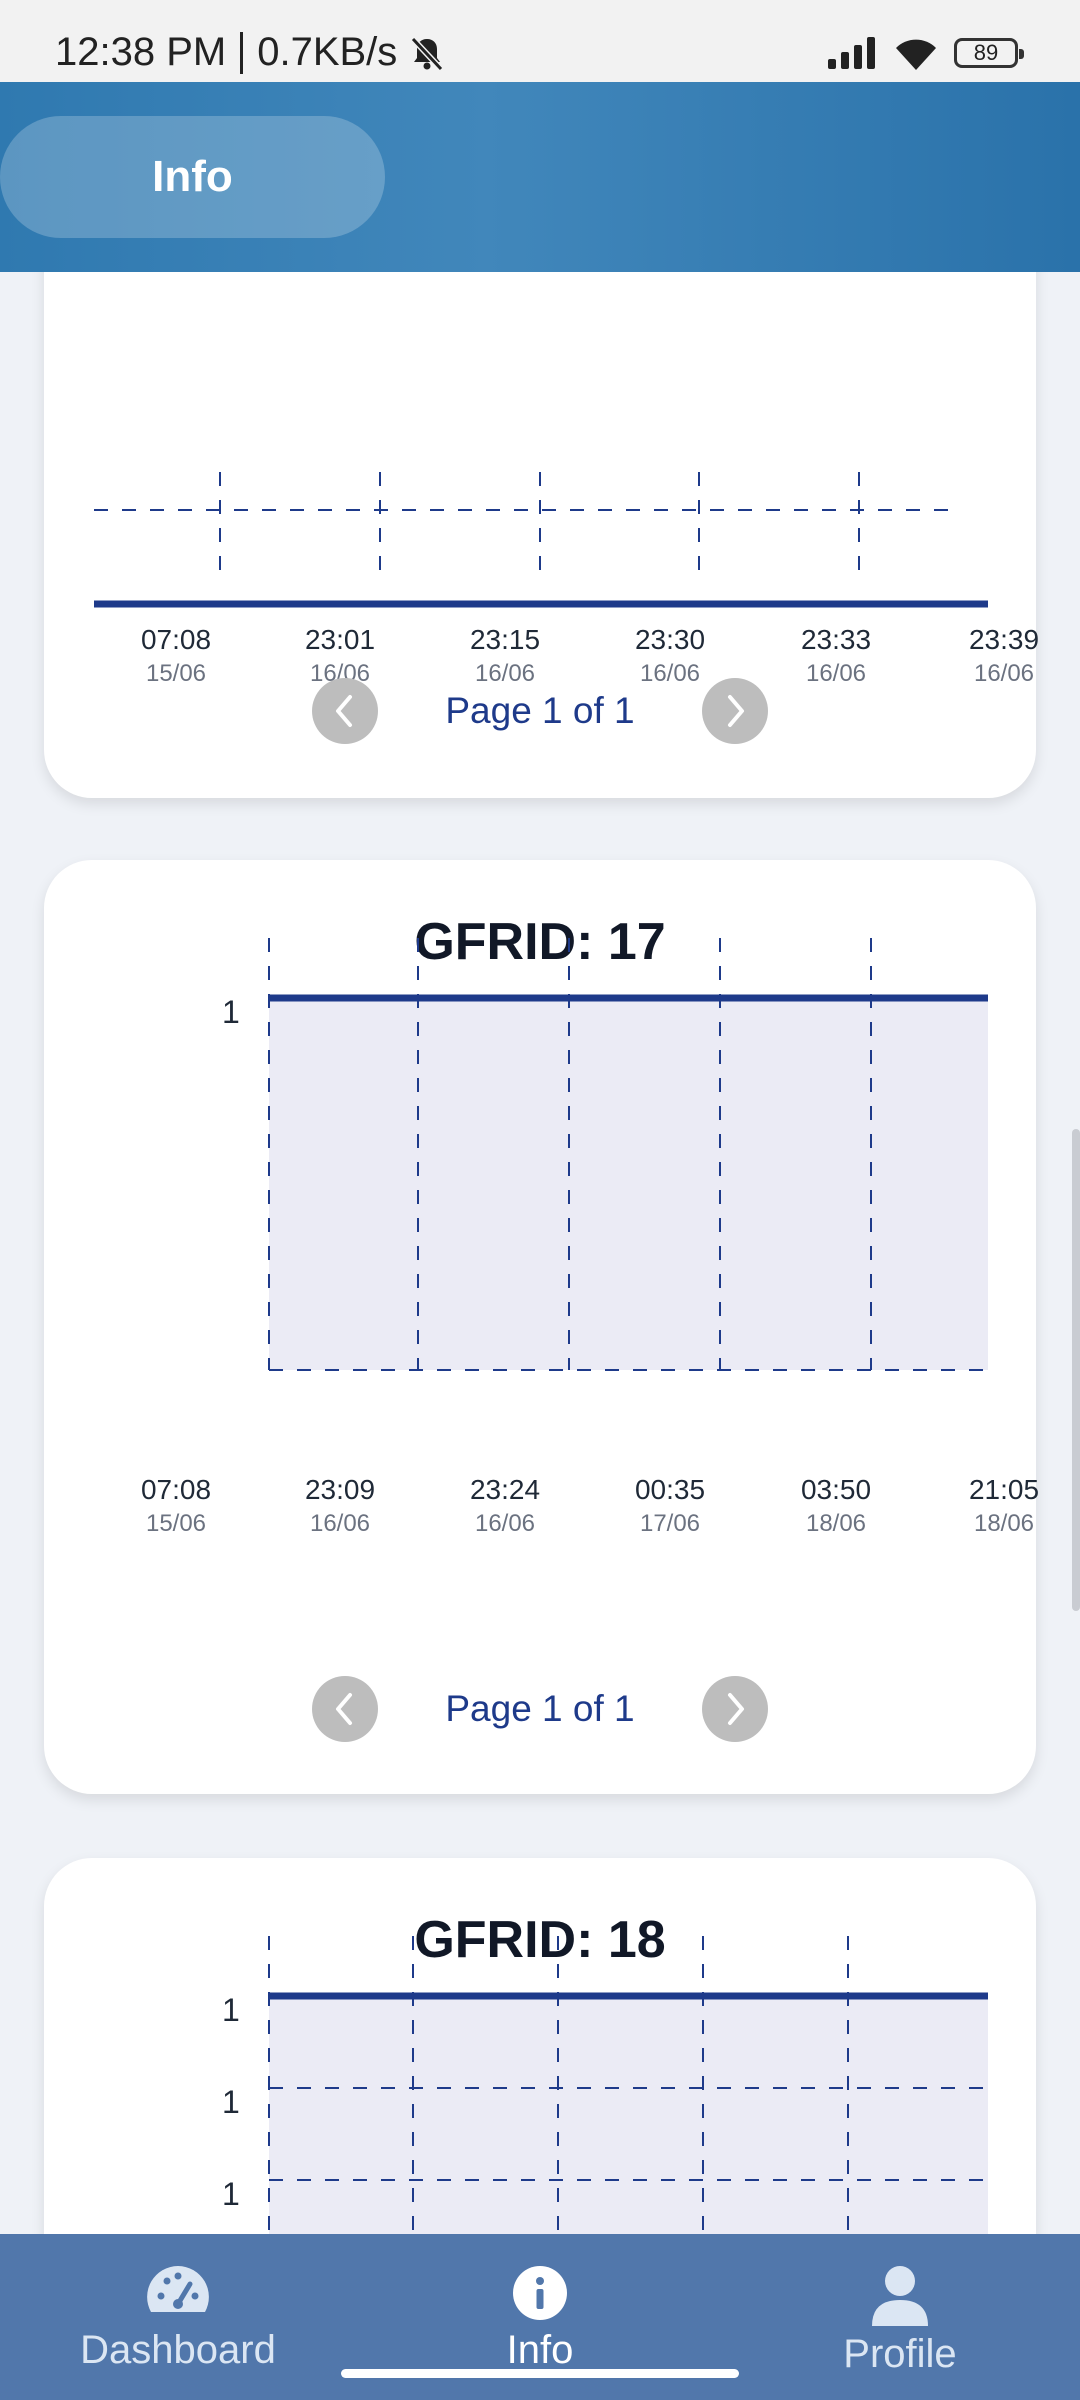  I want to click on battery-icon: 89, so click(989, 53).